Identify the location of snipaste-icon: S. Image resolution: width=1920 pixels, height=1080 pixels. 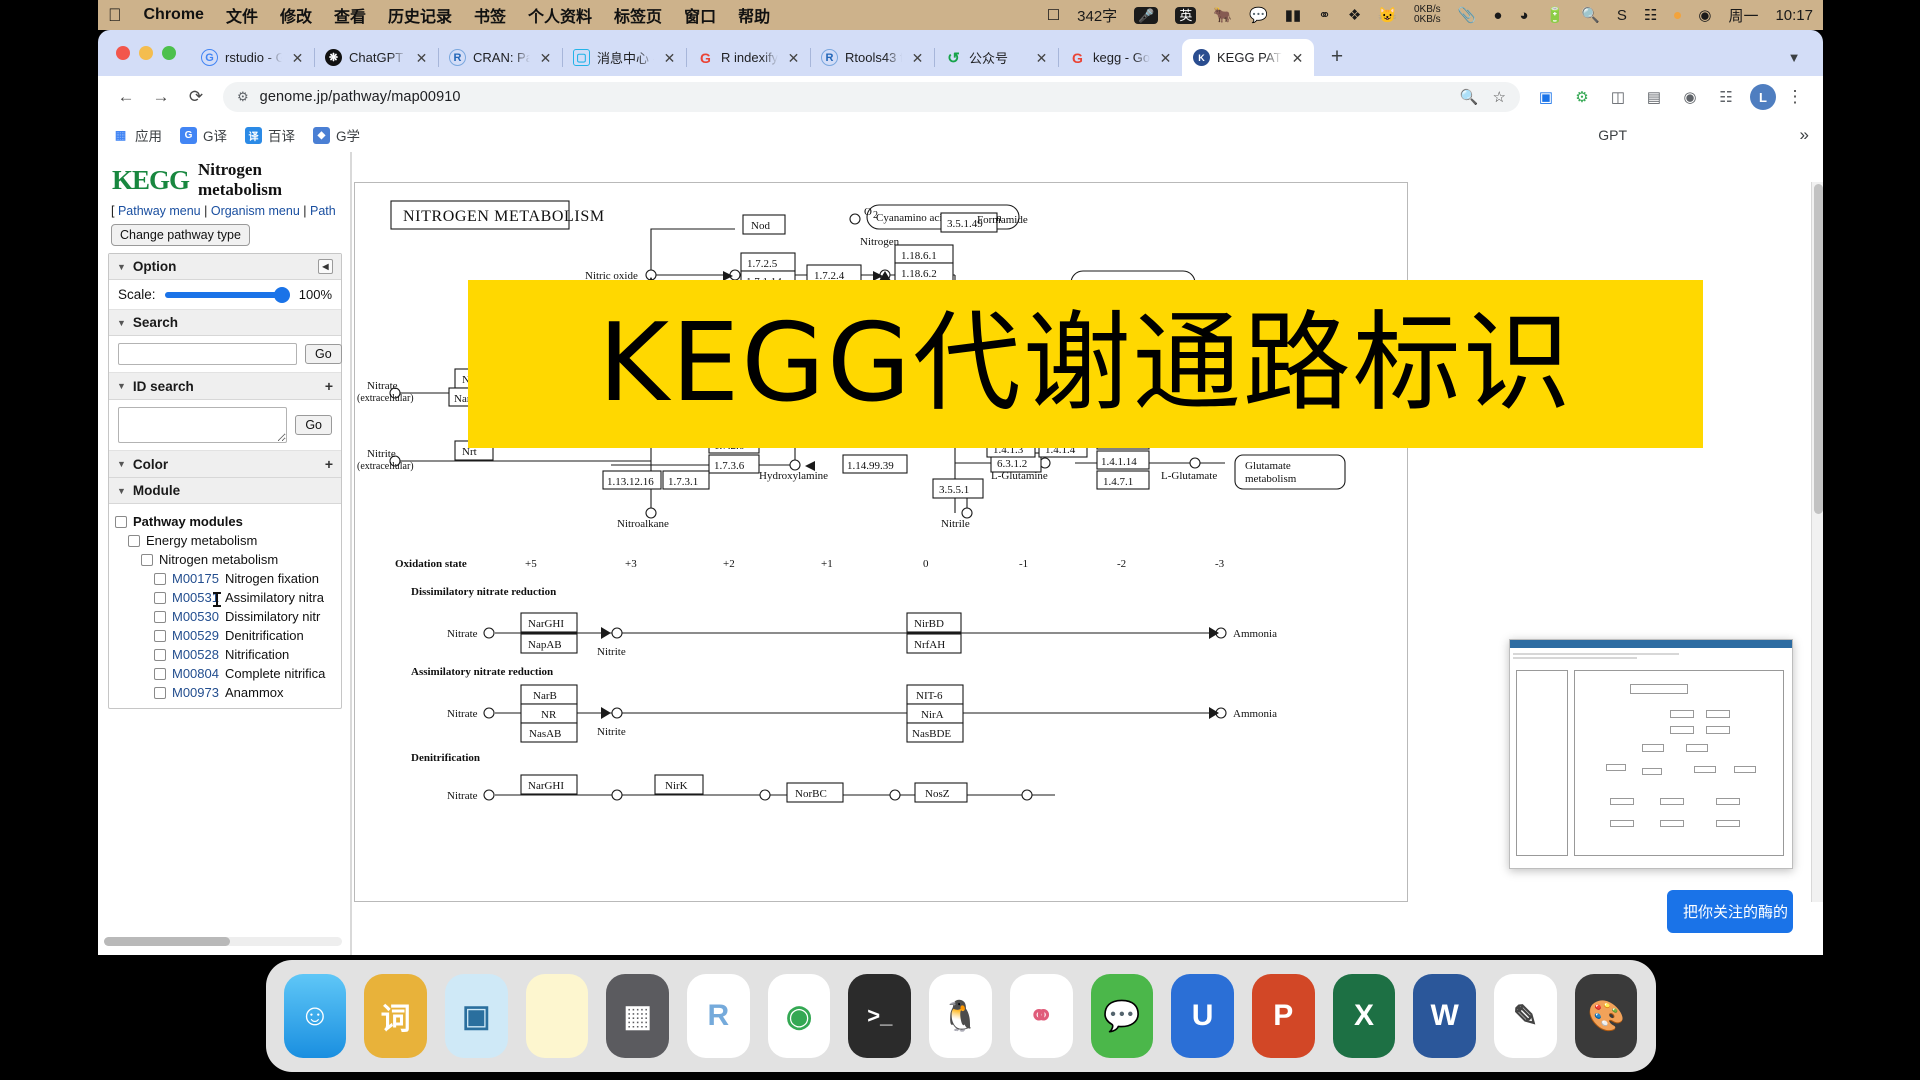
(1622, 15).